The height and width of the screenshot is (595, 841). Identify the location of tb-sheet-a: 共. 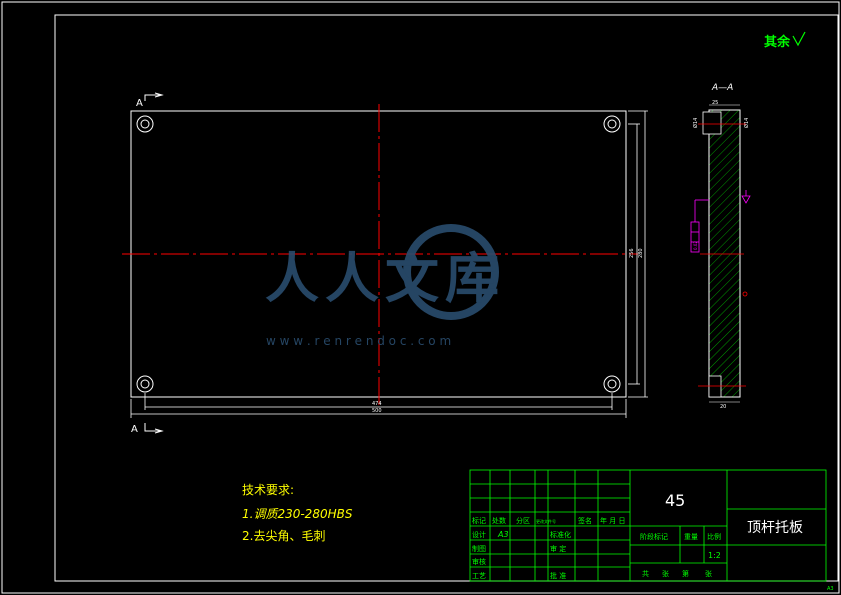
(645, 573).